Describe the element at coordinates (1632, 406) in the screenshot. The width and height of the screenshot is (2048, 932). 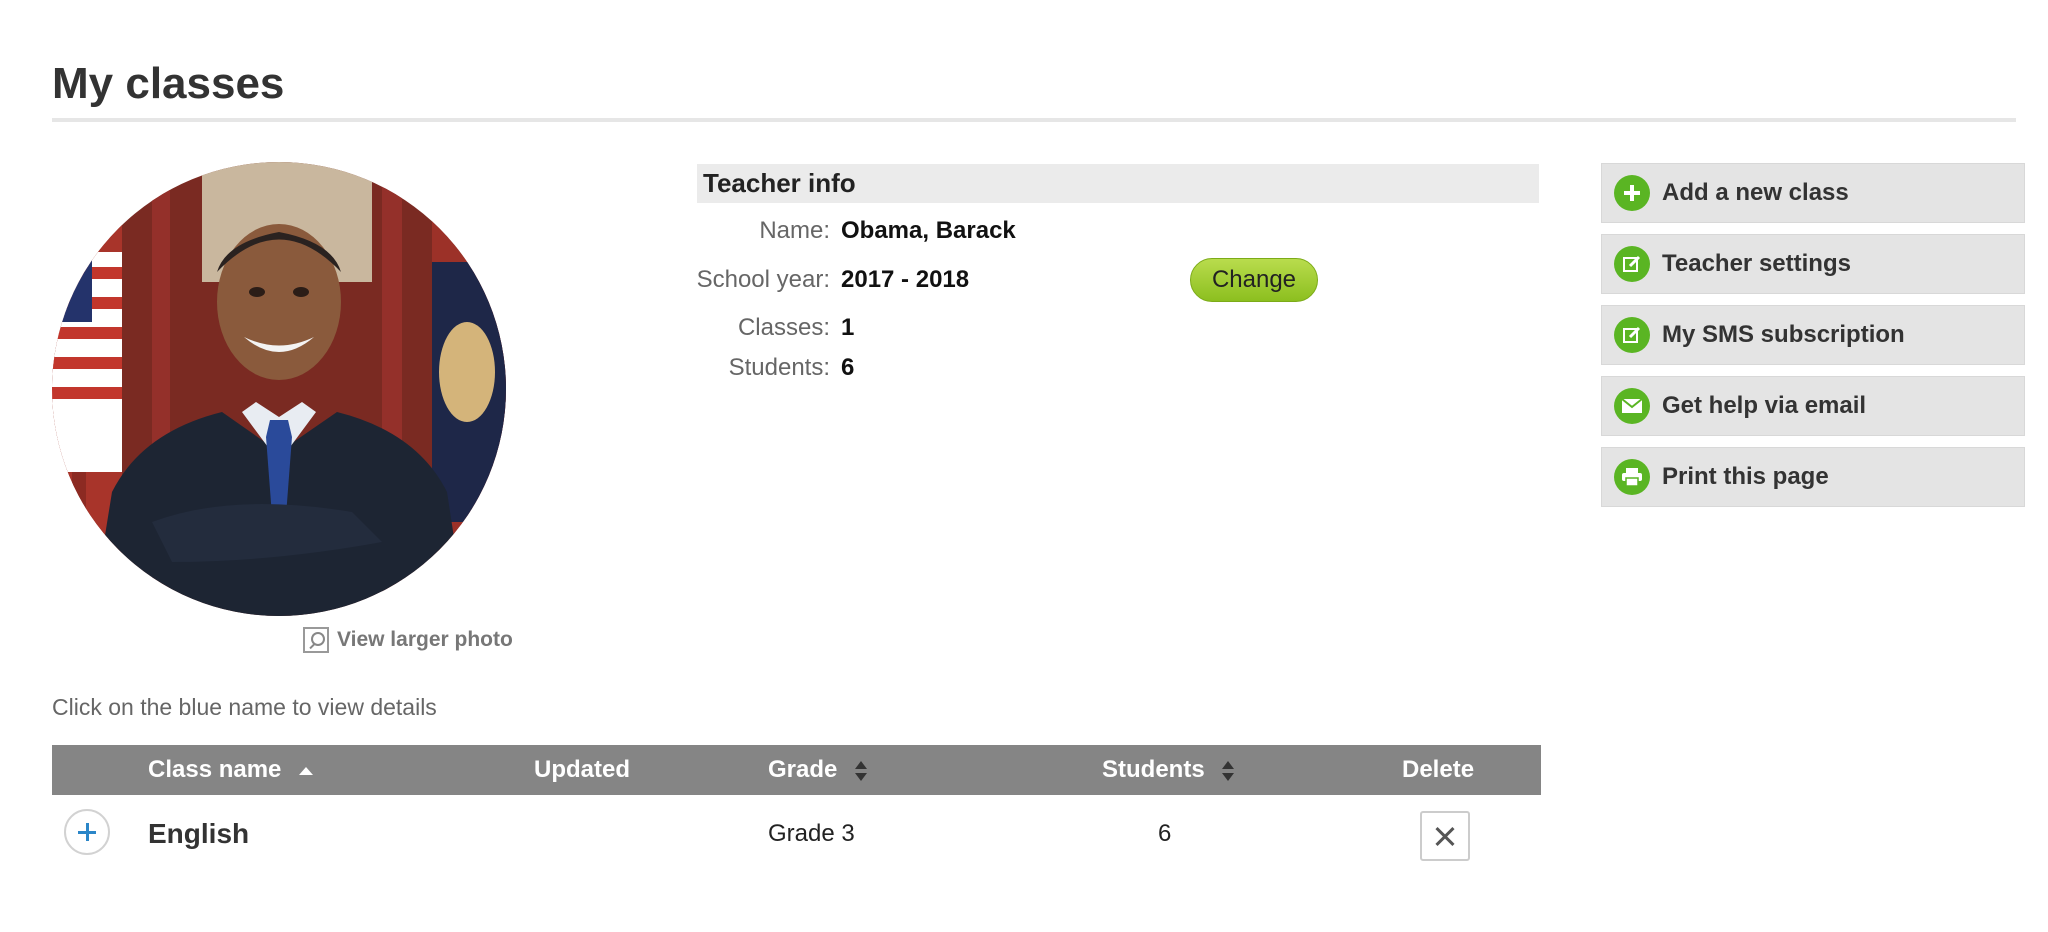
I see `email-icon` at that location.